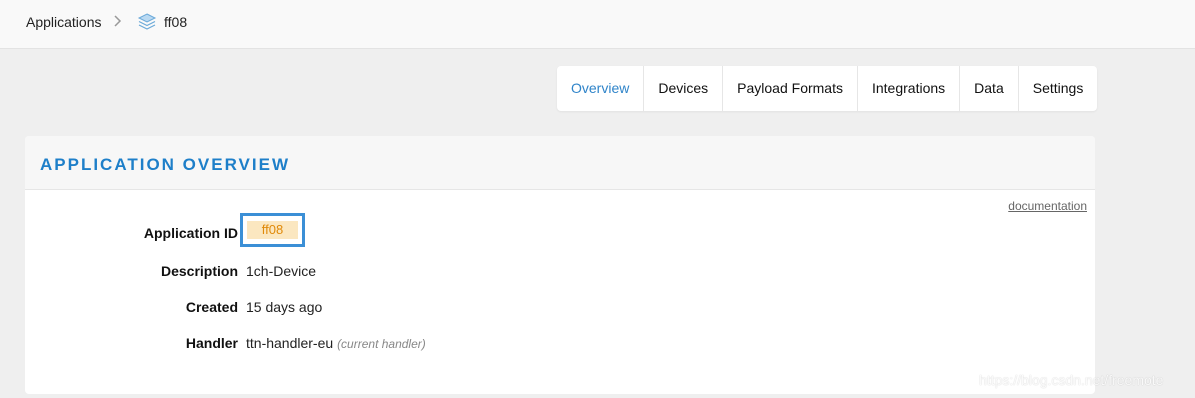 This screenshot has height=398, width=1195. Describe the element at coordinates (336, 343) in the screenshot. I see `handler-field: ttn-handler-eu (current handler)` at that location.